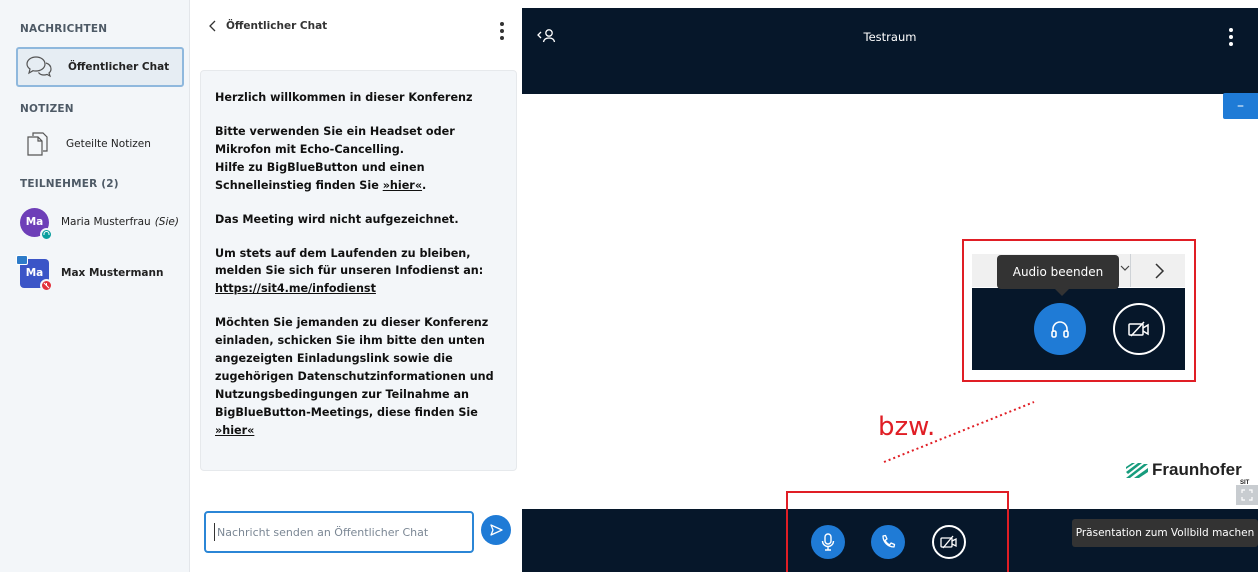 This screenshot has height=572, width=1258. Describe the element at coordinates (1231, 37) in the screenshot. I see `options-menu-icon` at that location.